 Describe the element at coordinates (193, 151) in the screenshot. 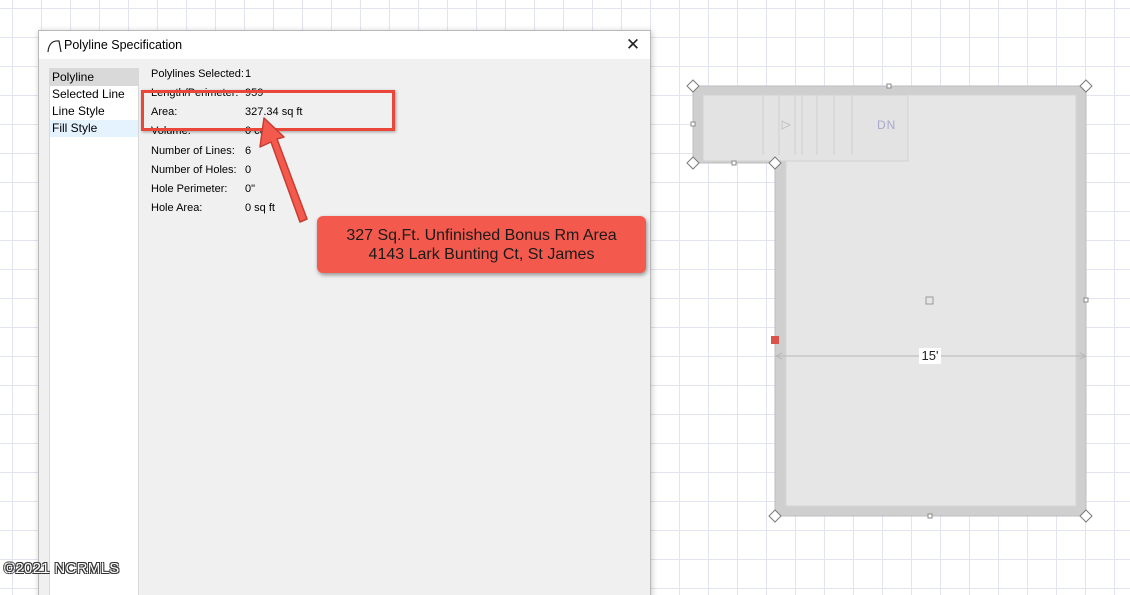

I see `prop-label: Number of Lines:` at that location.